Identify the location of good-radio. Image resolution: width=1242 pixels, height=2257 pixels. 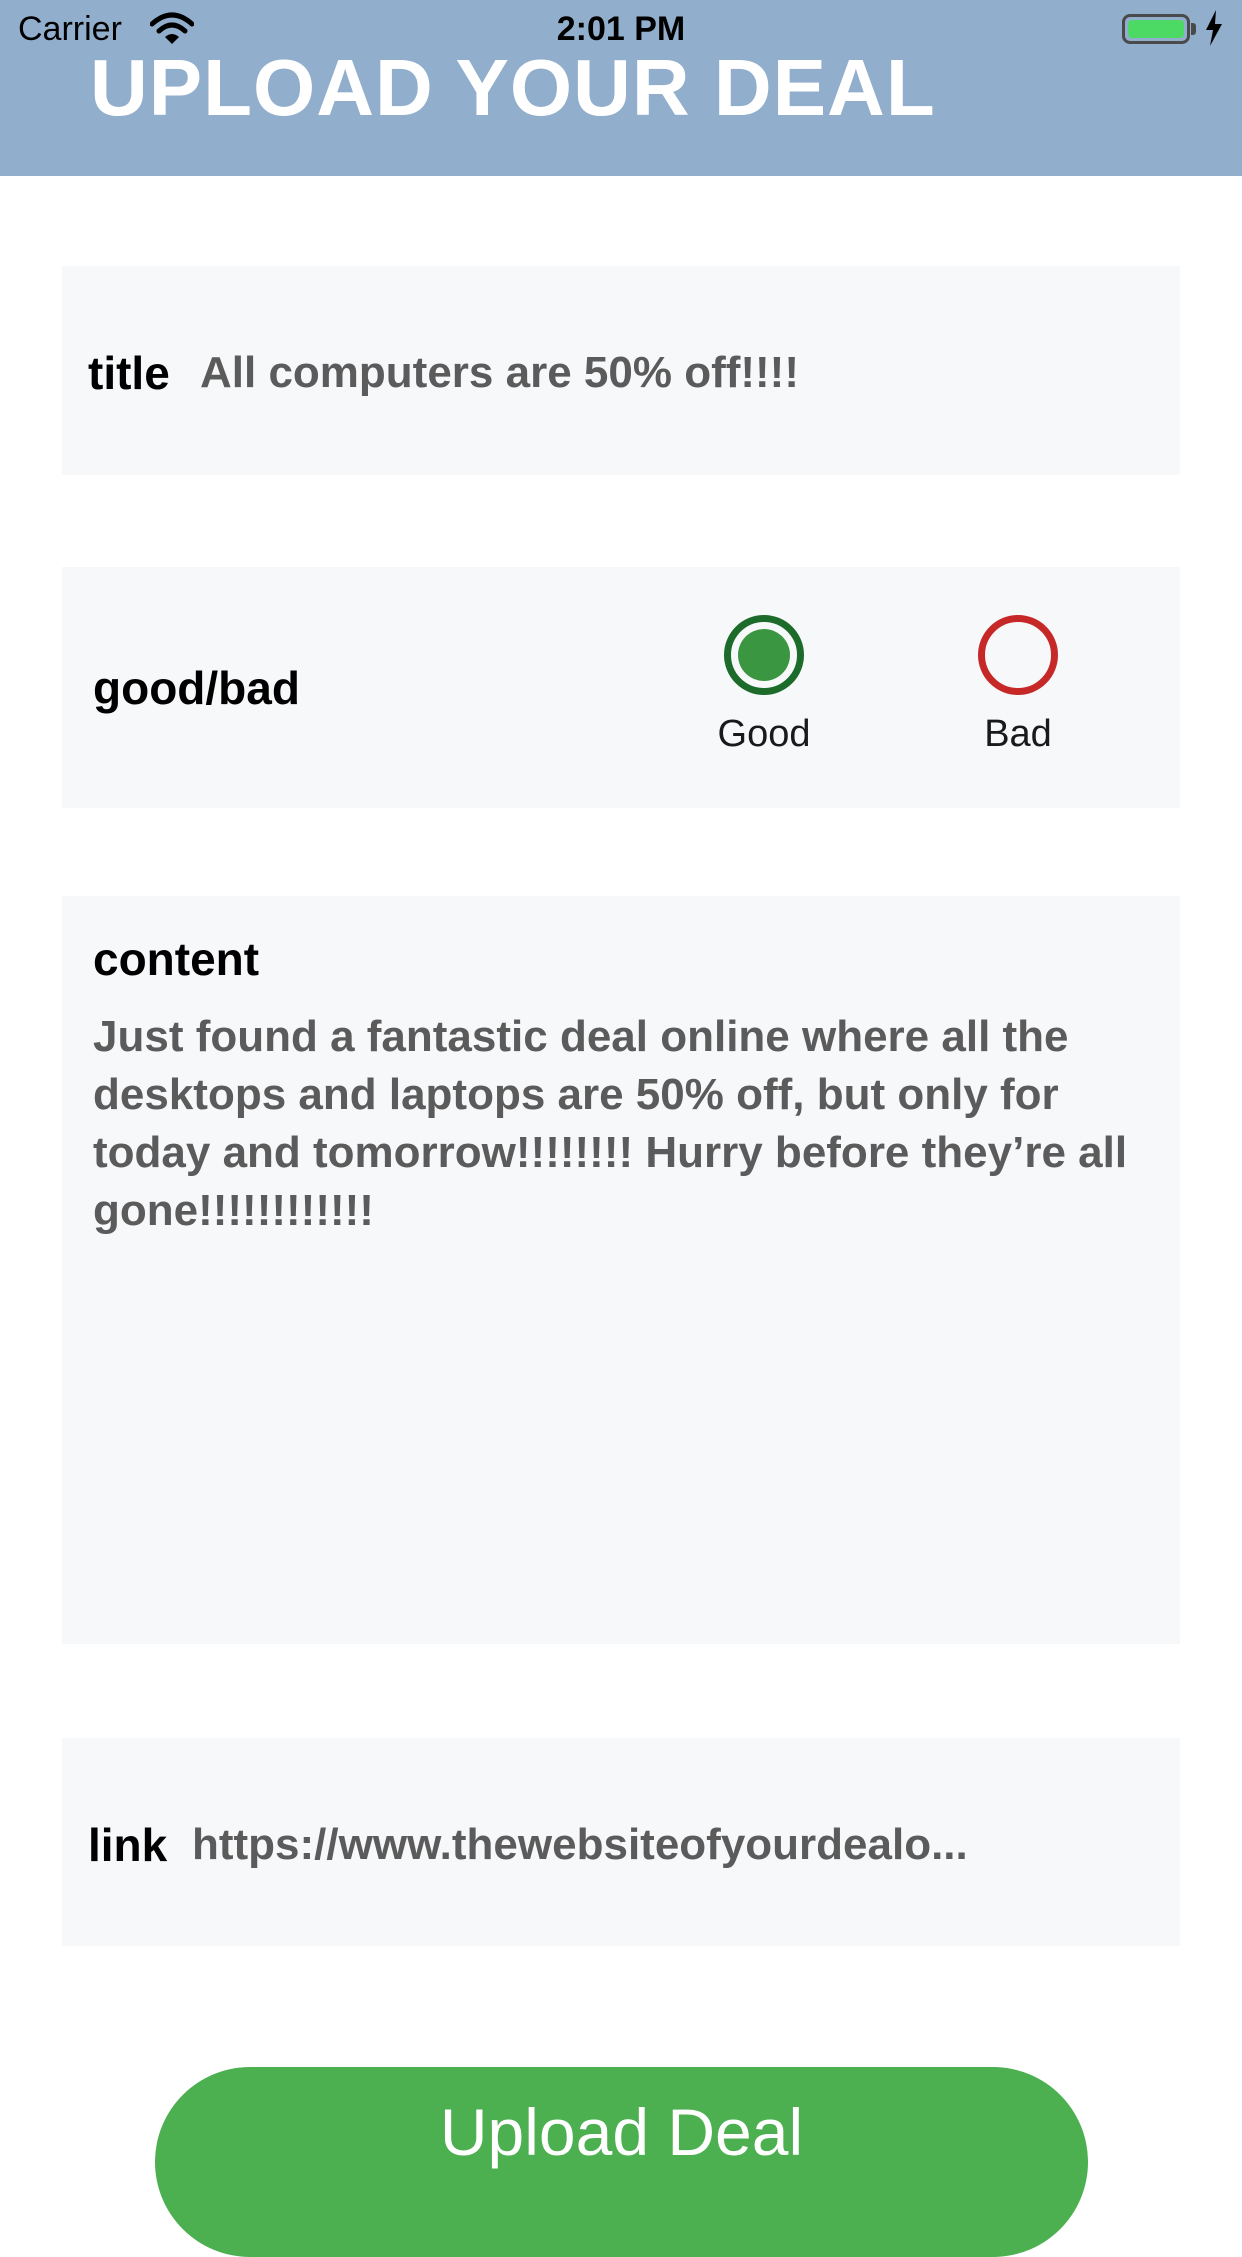
(764, 655).